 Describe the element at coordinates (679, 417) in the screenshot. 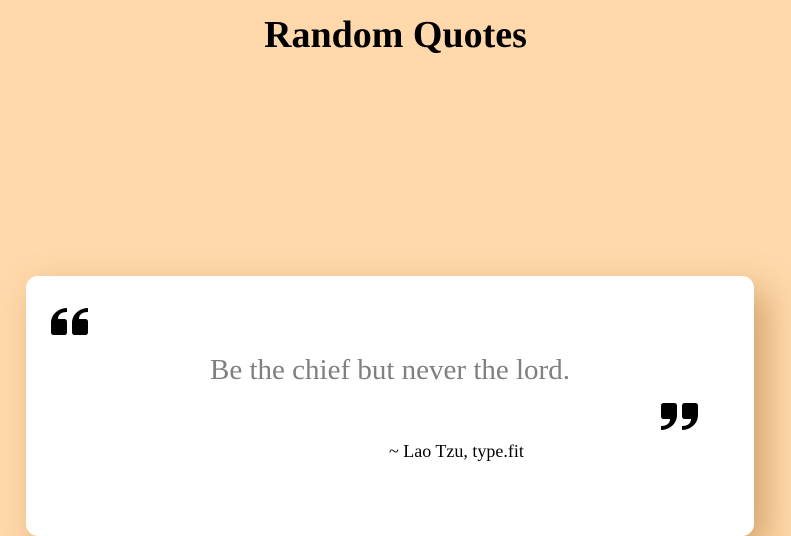

I see `quote-right-icon` at that location.